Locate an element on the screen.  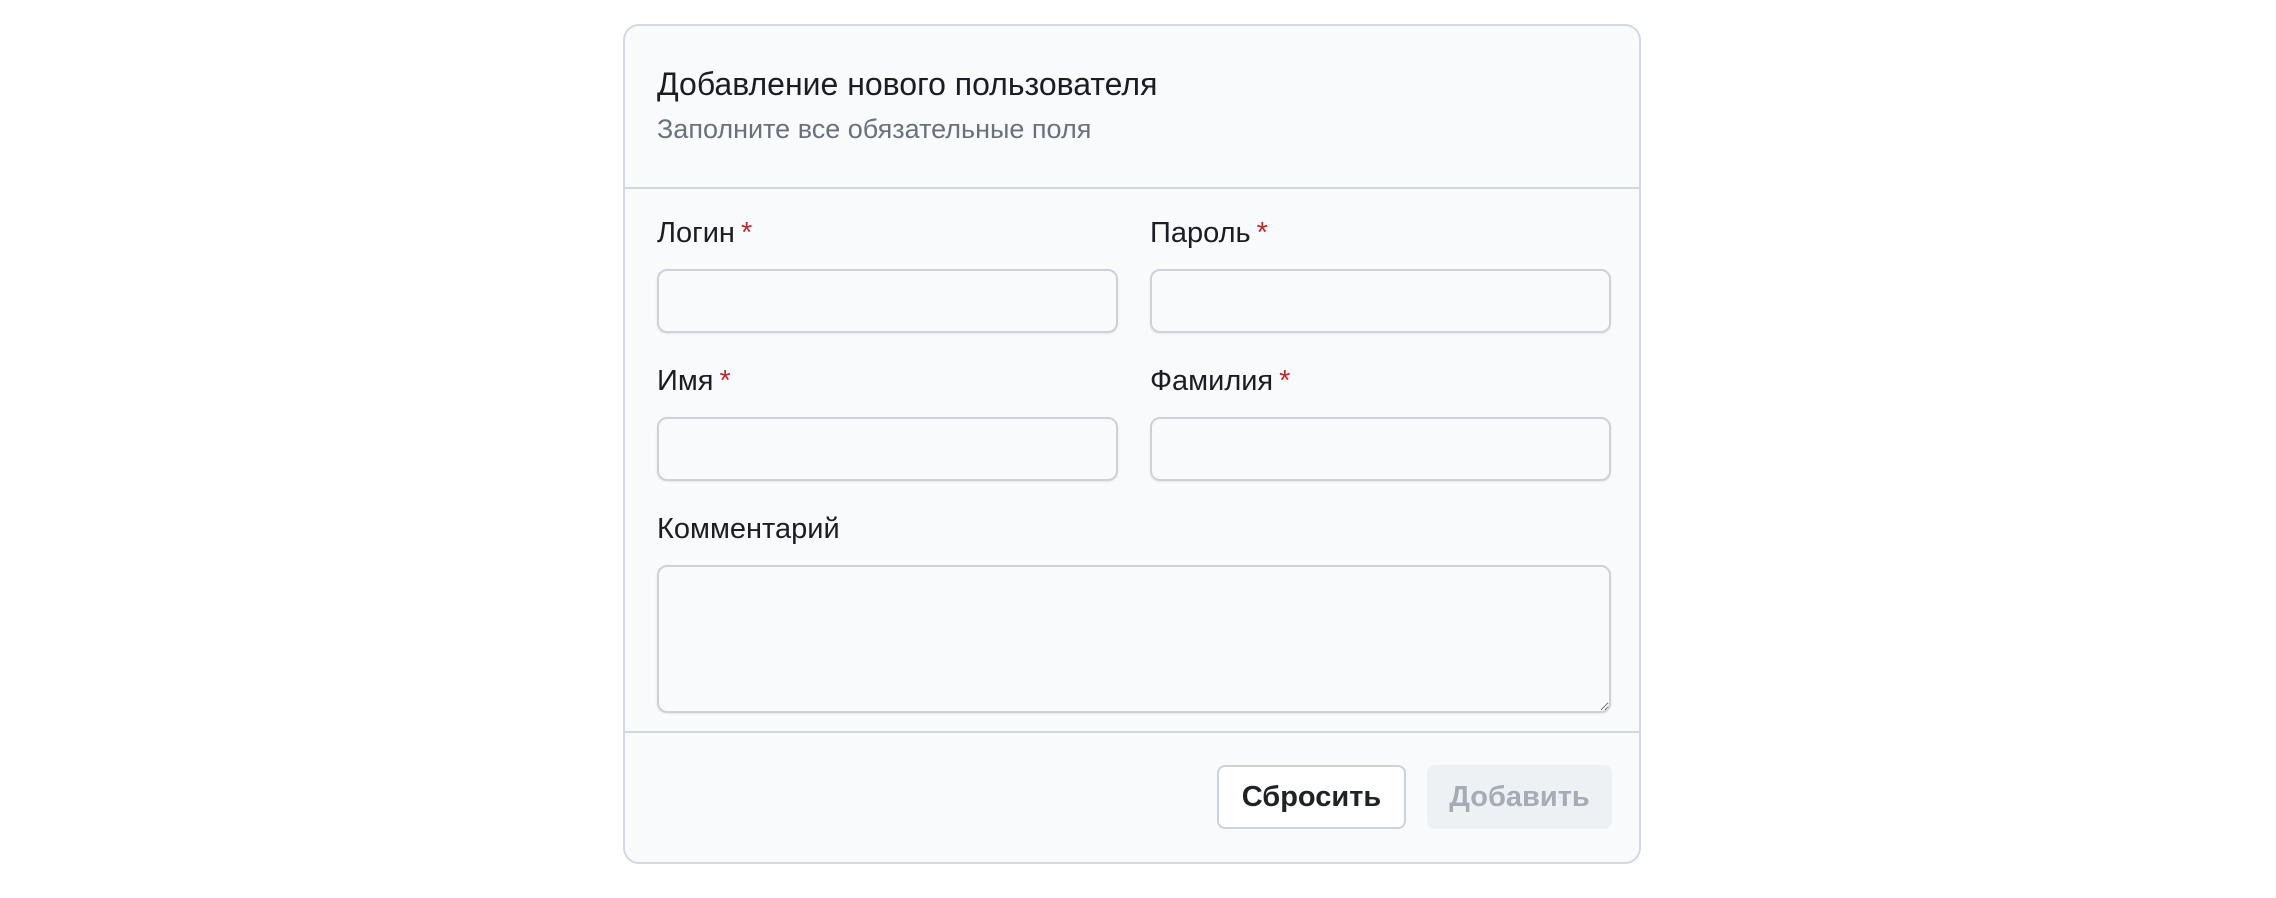
first-name-input is located at coordinates (887, 449).